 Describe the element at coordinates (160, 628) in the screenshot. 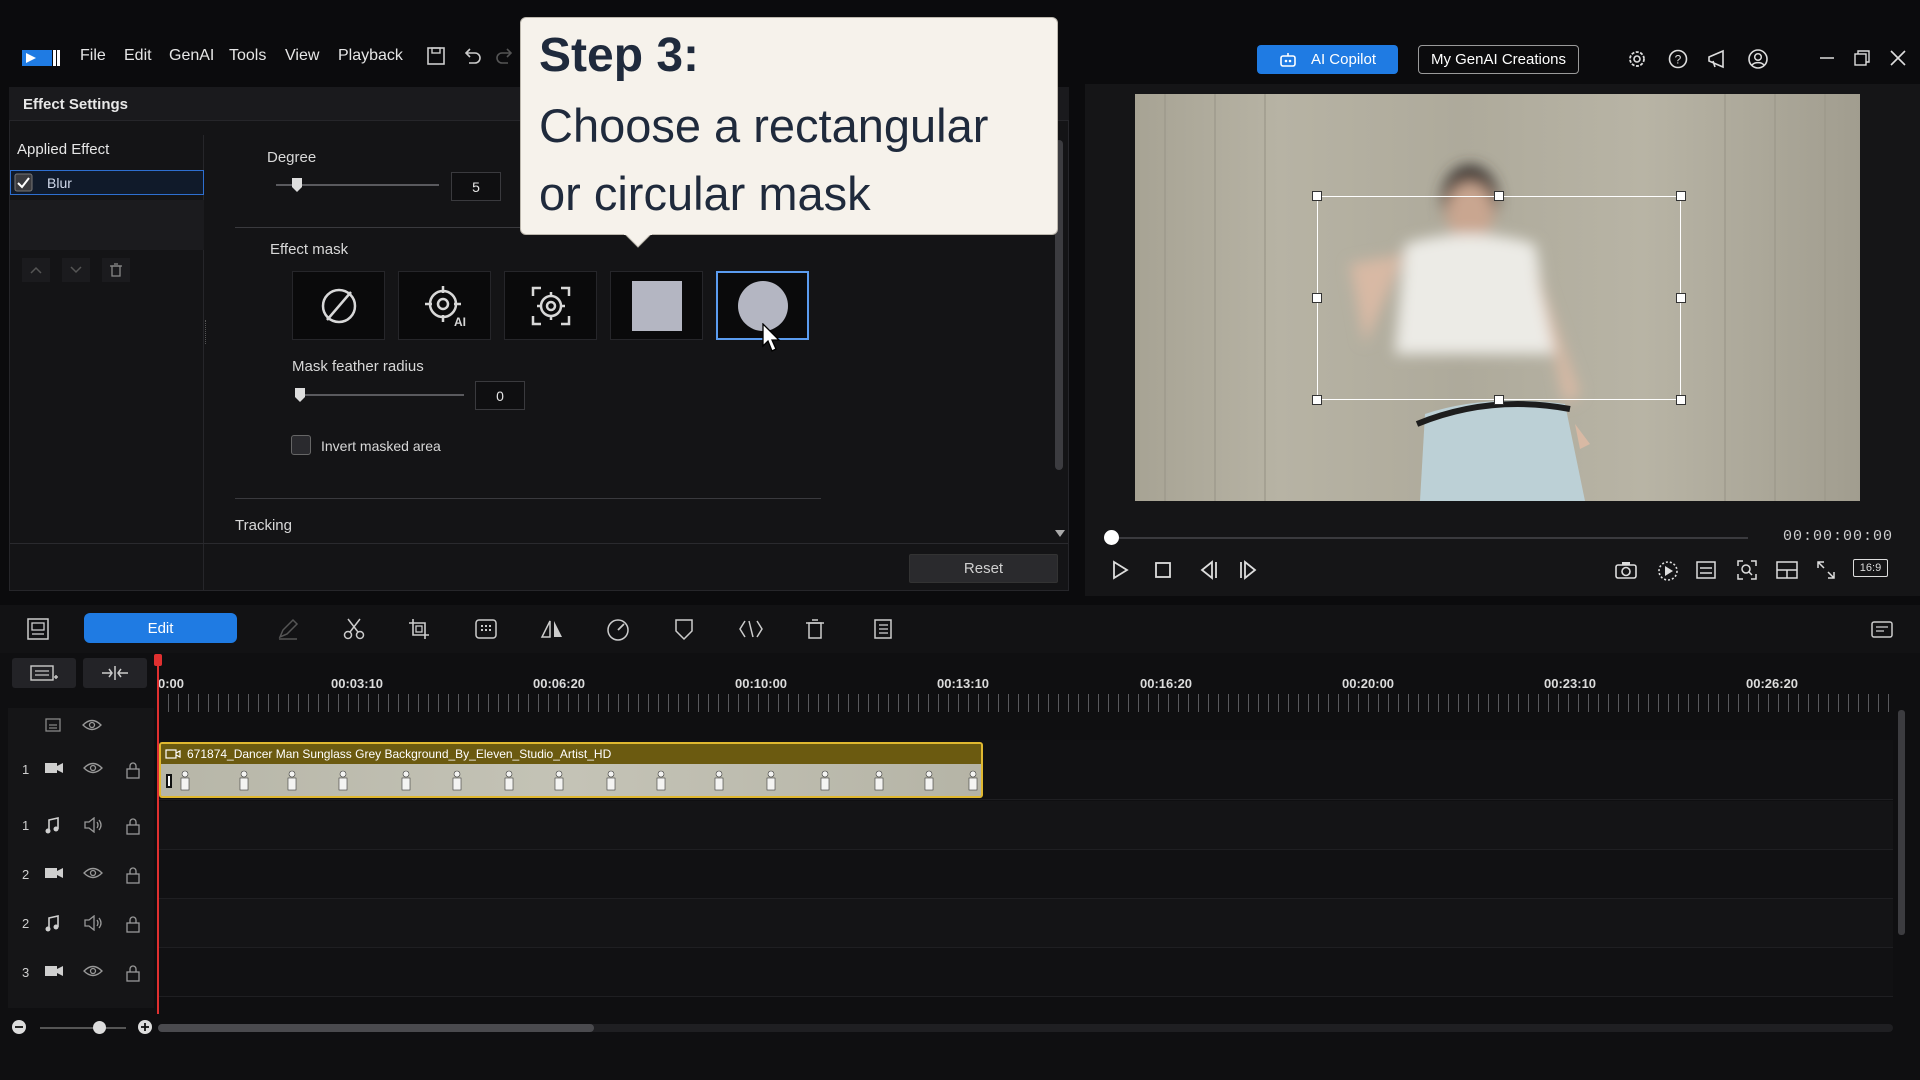

I see `edit-button: Edit` at that location.